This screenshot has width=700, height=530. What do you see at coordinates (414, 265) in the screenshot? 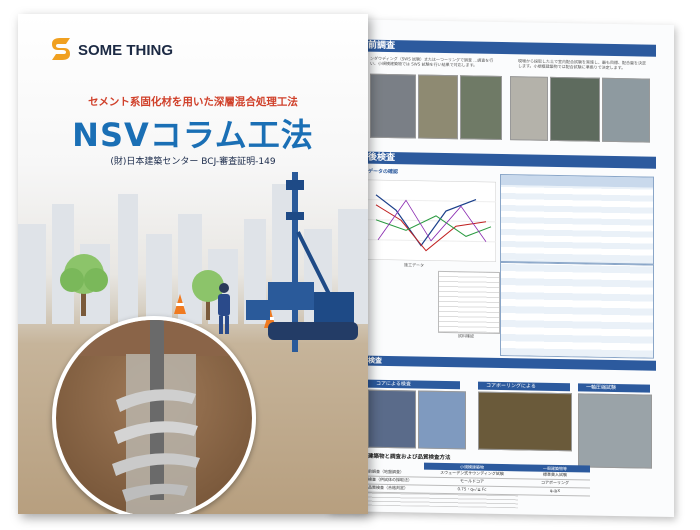
I see `chart-caption: 施工データ` at bounding box center [414, 265].